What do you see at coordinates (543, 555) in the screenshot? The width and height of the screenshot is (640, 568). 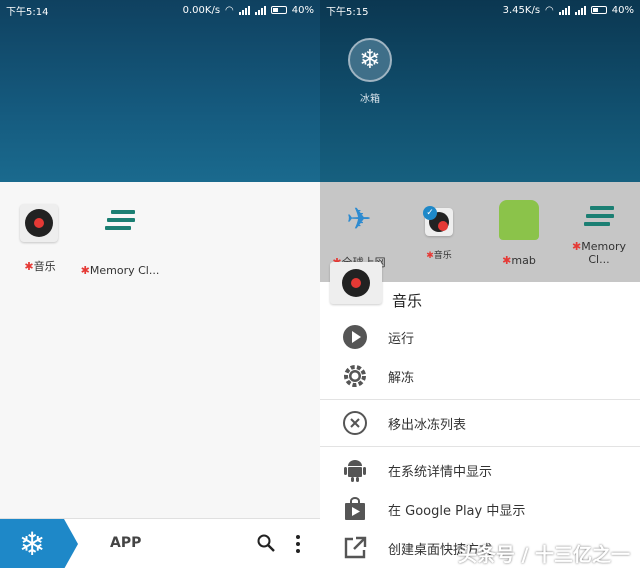 I see `watermark: 头条号 / 十三亿之一` at bounding box center [543, 555].